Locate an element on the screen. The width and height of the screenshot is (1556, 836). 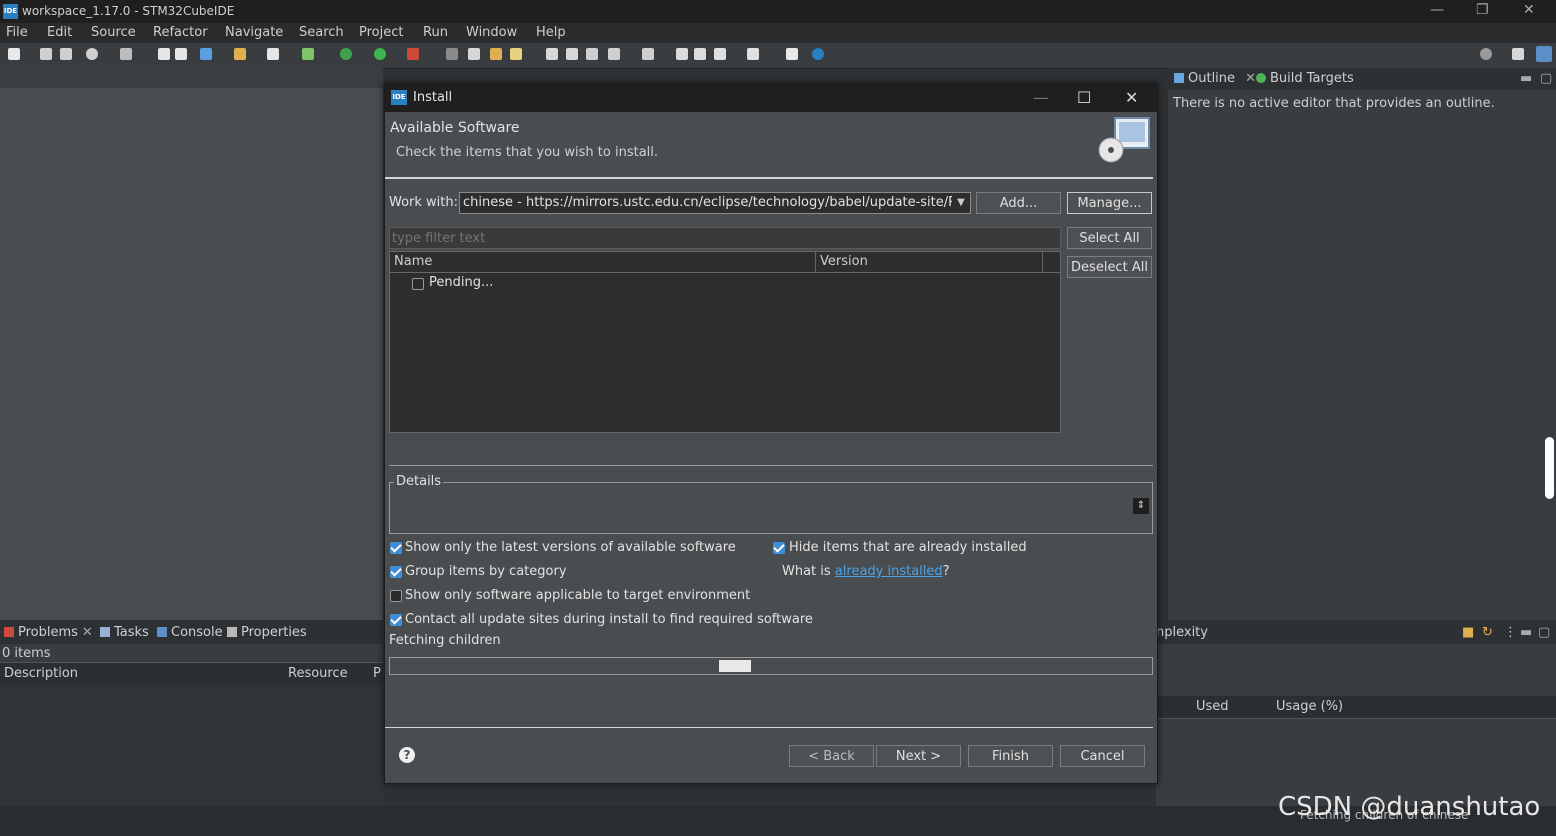
menu-refactor: Refactor is located at coordinates (180, 32).